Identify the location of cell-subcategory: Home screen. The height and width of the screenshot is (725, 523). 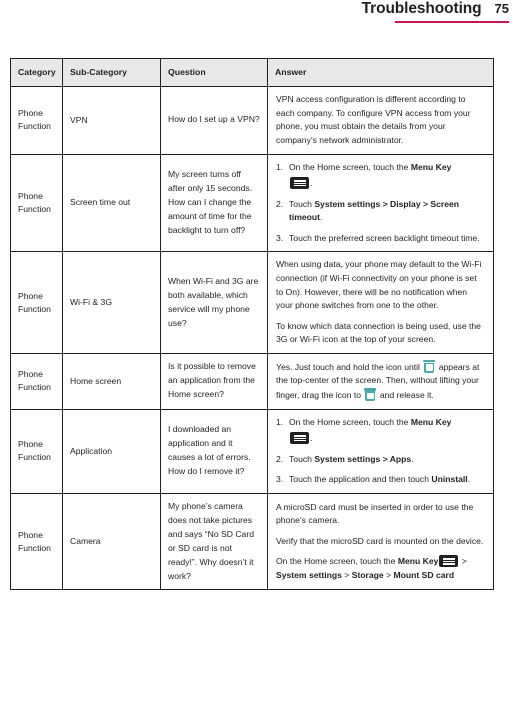
(111, 381).